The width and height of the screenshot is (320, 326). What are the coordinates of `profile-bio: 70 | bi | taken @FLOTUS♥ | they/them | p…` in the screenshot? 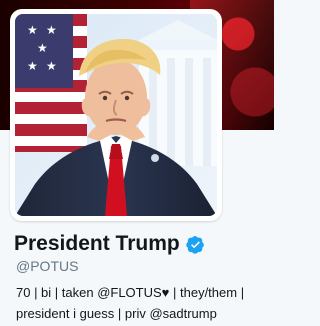 It's located at (145, 303).